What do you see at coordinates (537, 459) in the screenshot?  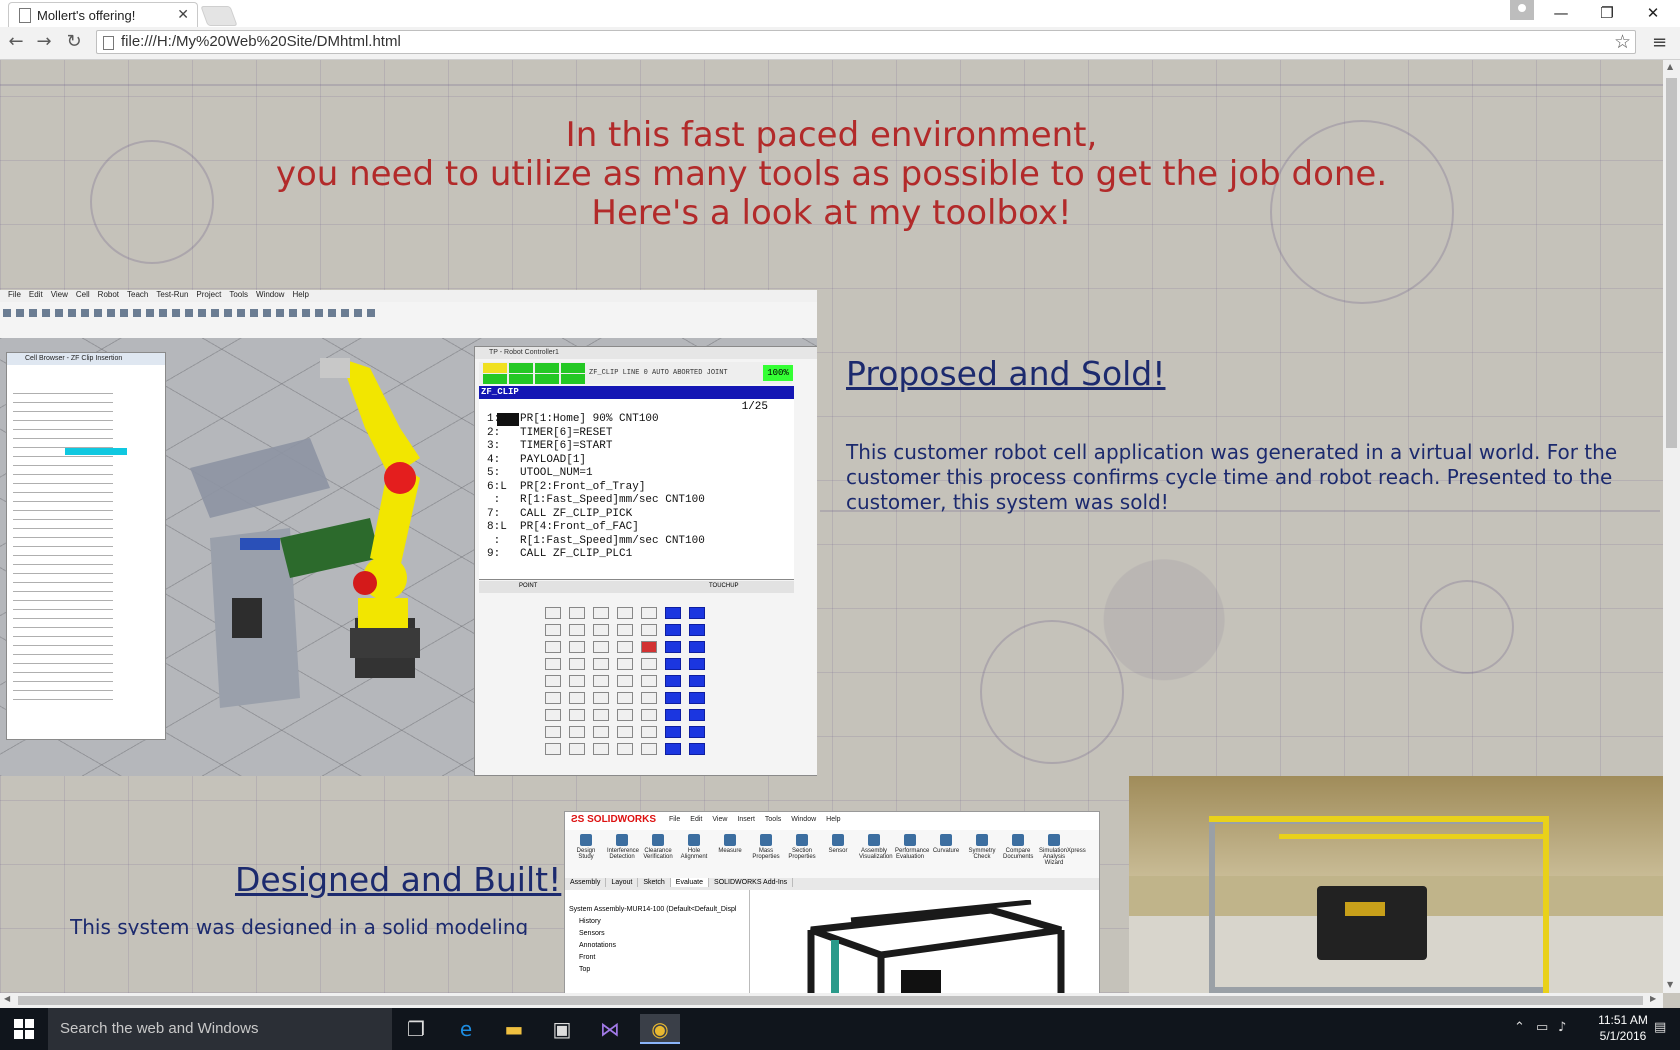 I see `tp-code-line: 4: PAYLOAD[1]` at bounding box center [537, 459].